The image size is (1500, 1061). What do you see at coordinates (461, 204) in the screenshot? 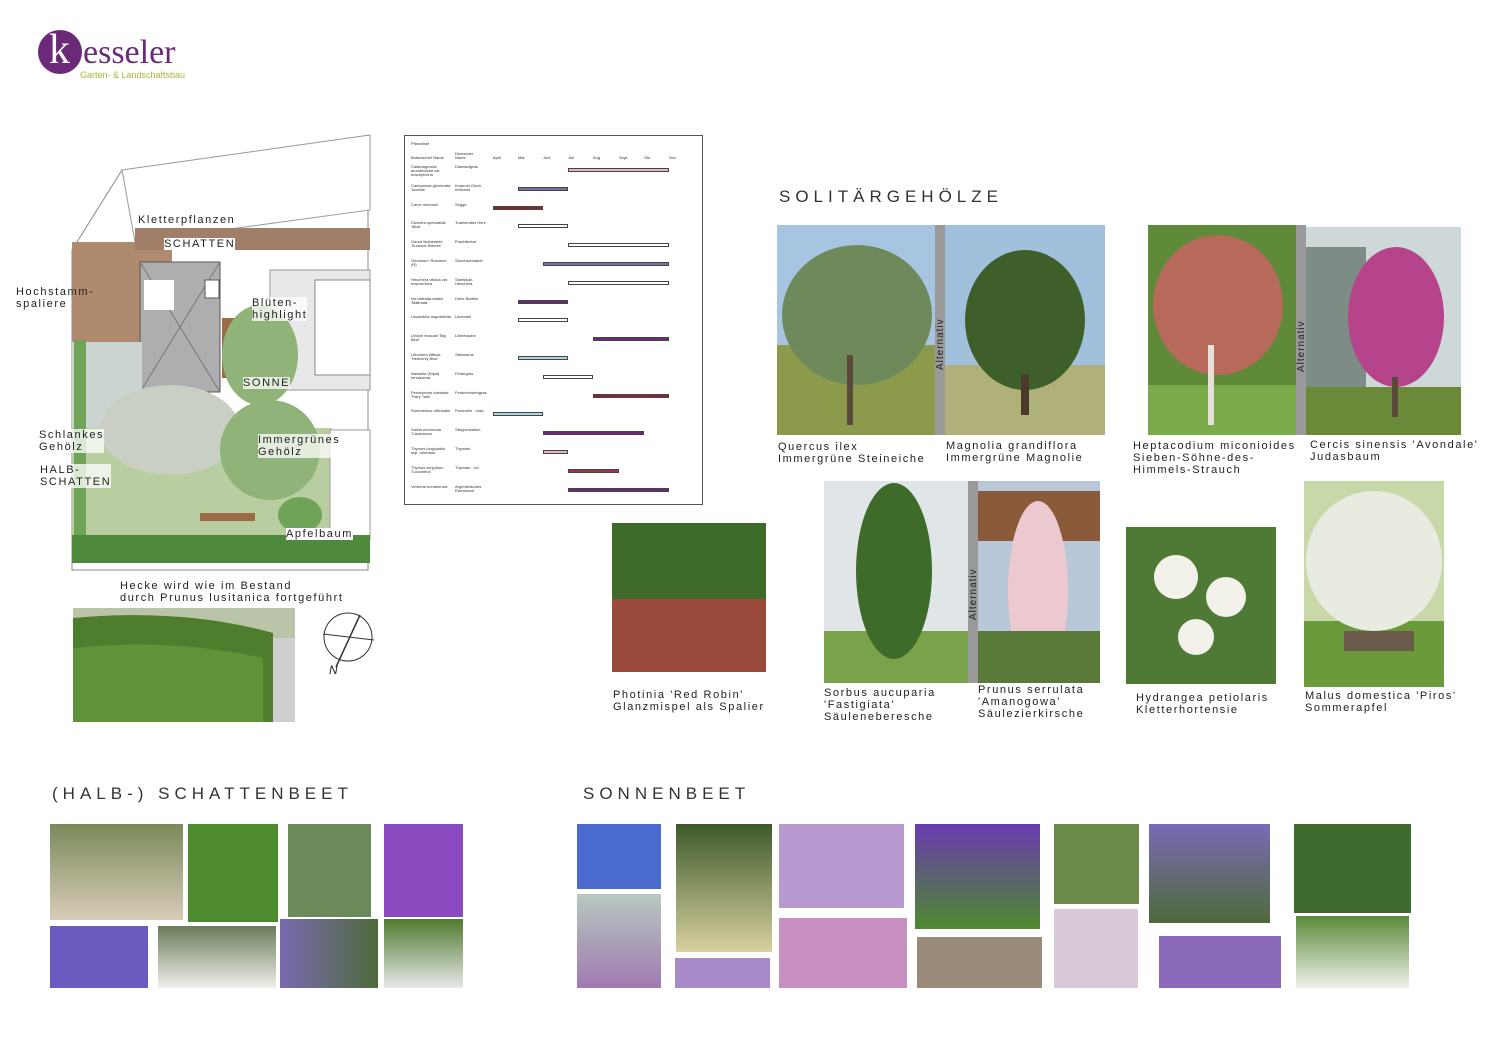
I see `table-german-name: Segge` at bounding box center [461, 204].